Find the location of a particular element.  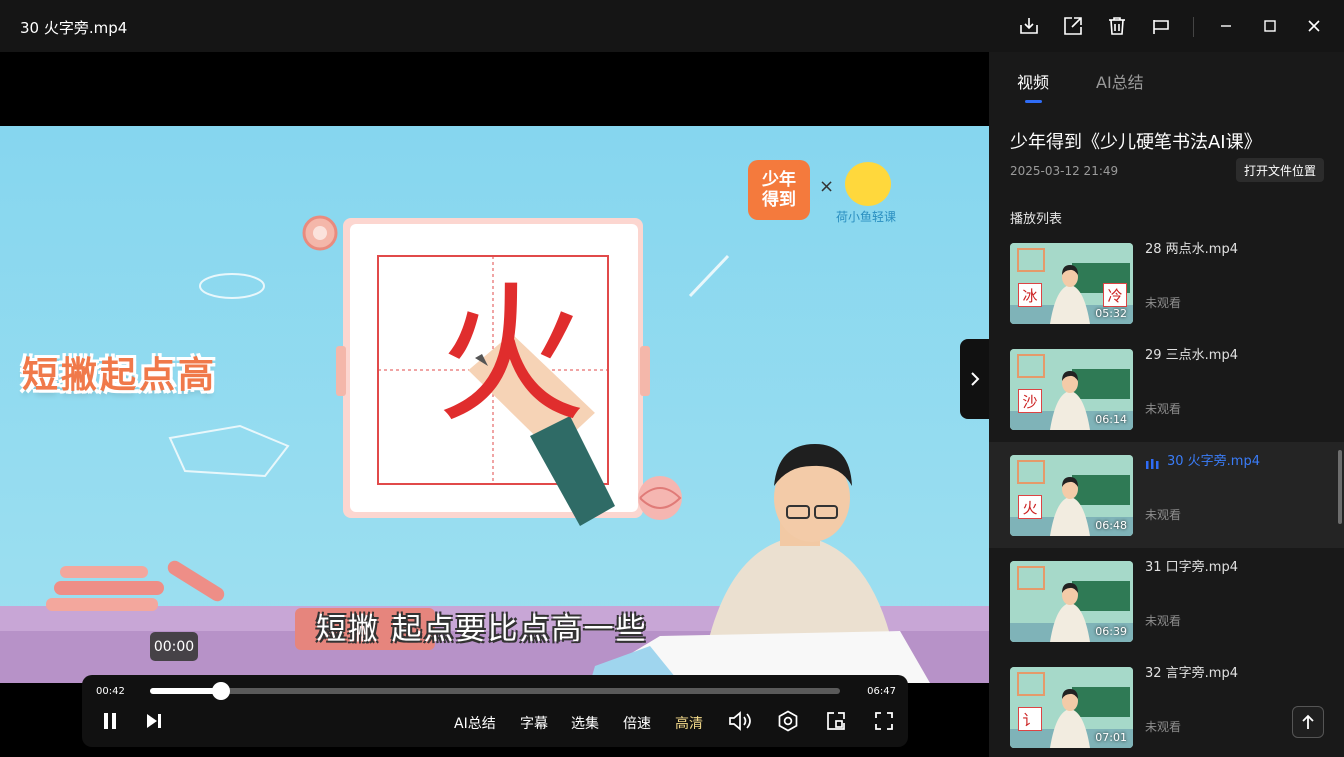

minimize-icon is located at coordinates (1226, 26).